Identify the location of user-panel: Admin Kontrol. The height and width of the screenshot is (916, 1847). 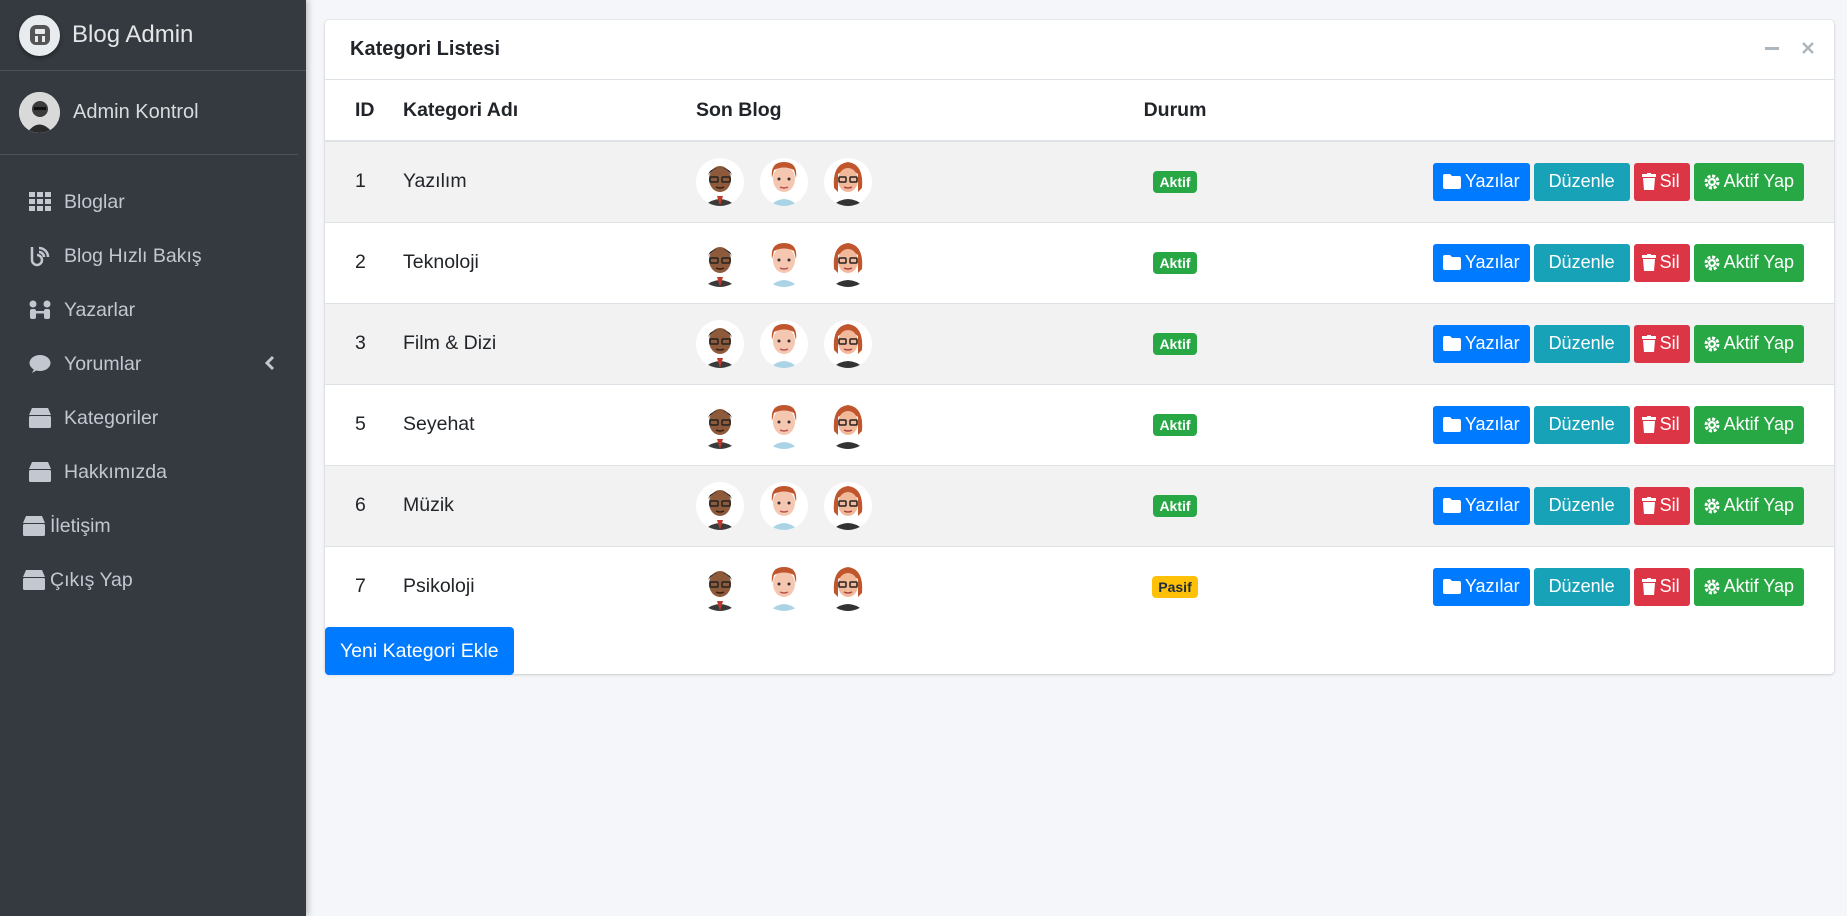
(149, 113).